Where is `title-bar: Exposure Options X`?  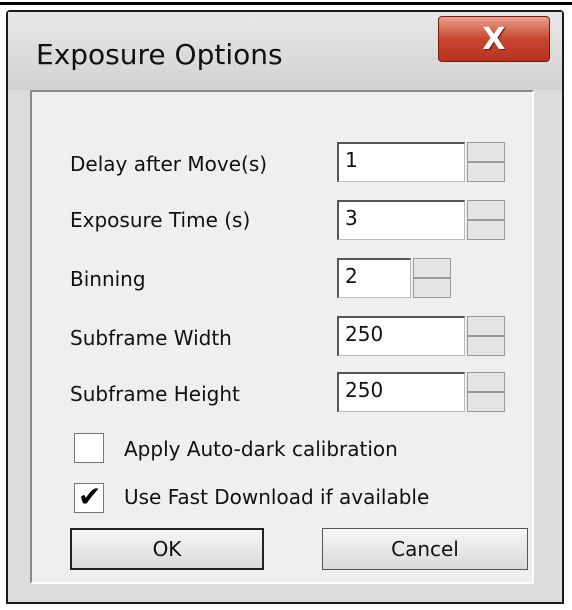
title-bar: Exposure Options X is located at coordinates (285, 51).